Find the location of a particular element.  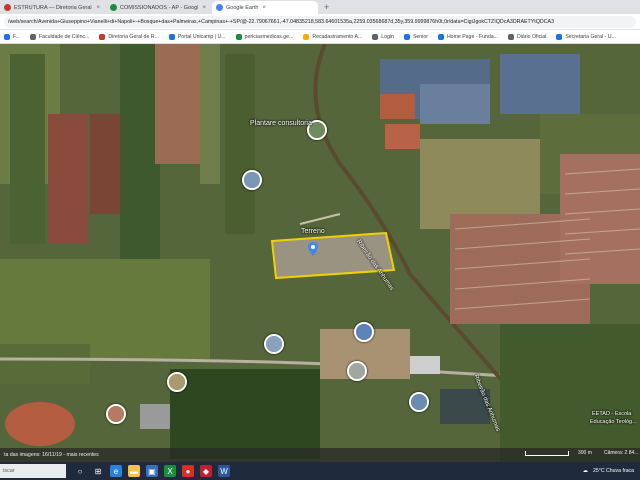

tab-google-earth: Google Earth × is located at coordinates (265, 7).